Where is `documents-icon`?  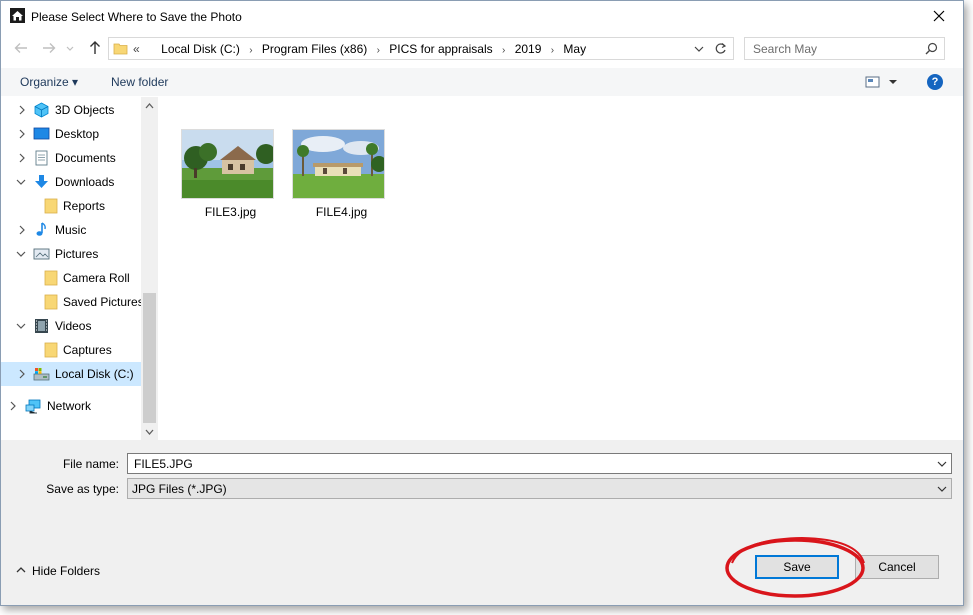
documents-icon is located at coordinates (41, 158).